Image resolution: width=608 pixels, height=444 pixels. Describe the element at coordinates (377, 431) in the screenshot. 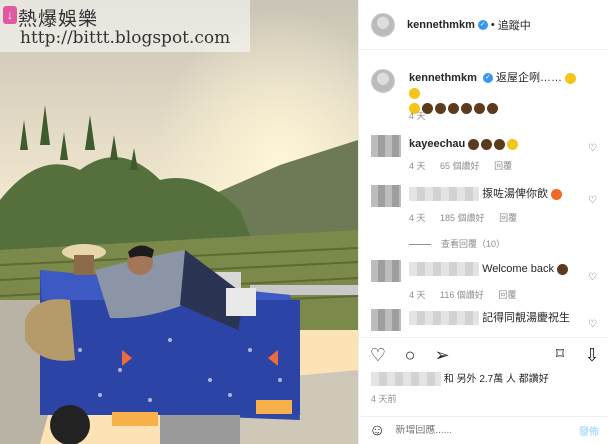

I see `smile-icon: ☺` at that location.